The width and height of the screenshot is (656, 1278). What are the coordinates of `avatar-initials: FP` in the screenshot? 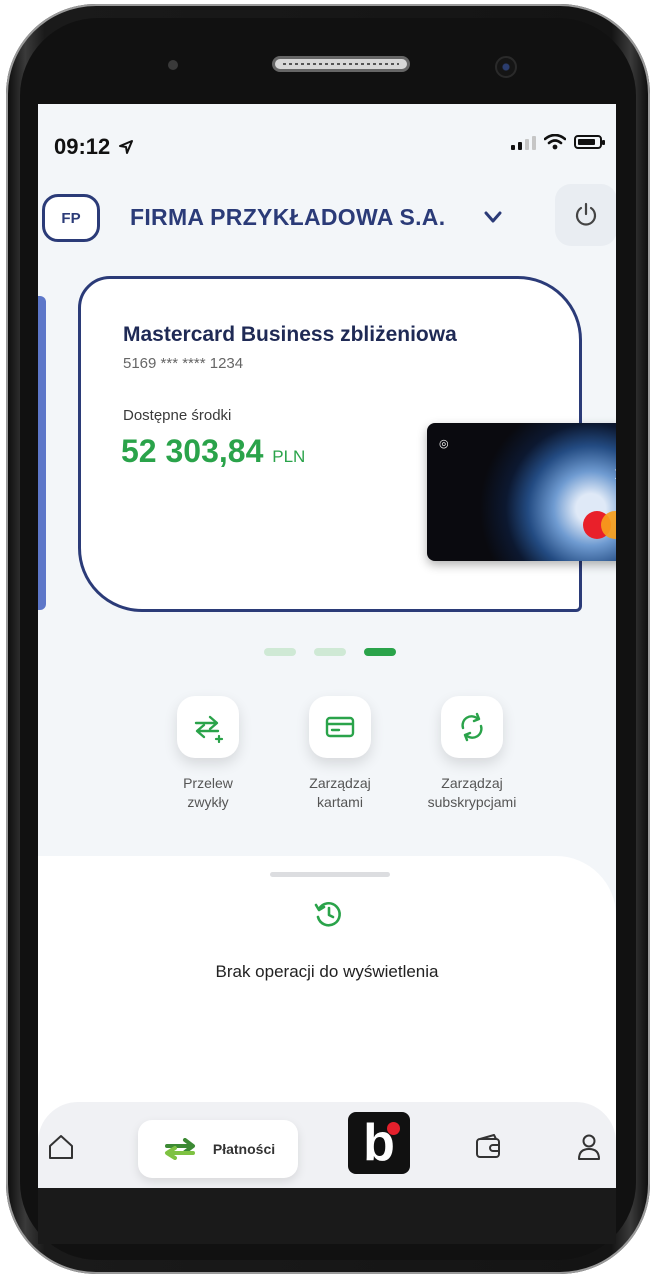 It's located at (71, 218).